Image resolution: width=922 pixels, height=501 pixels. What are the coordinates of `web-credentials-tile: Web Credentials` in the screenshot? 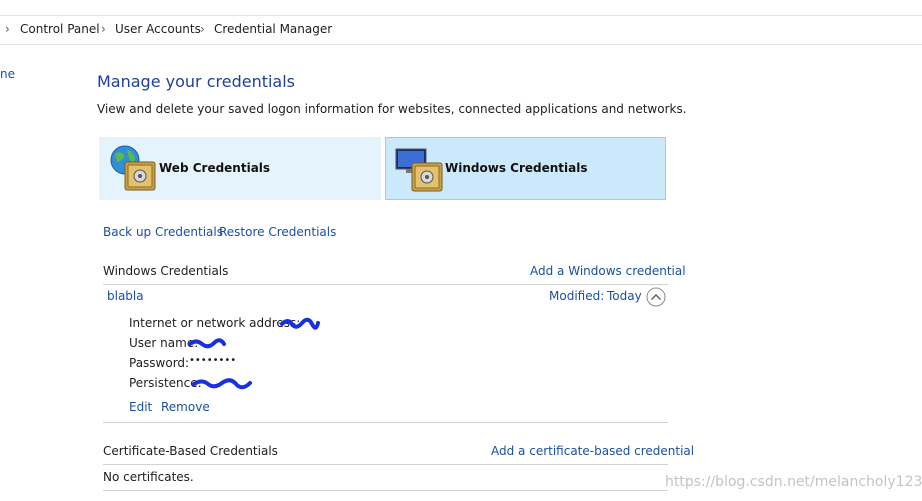 It's located at (240, 168).